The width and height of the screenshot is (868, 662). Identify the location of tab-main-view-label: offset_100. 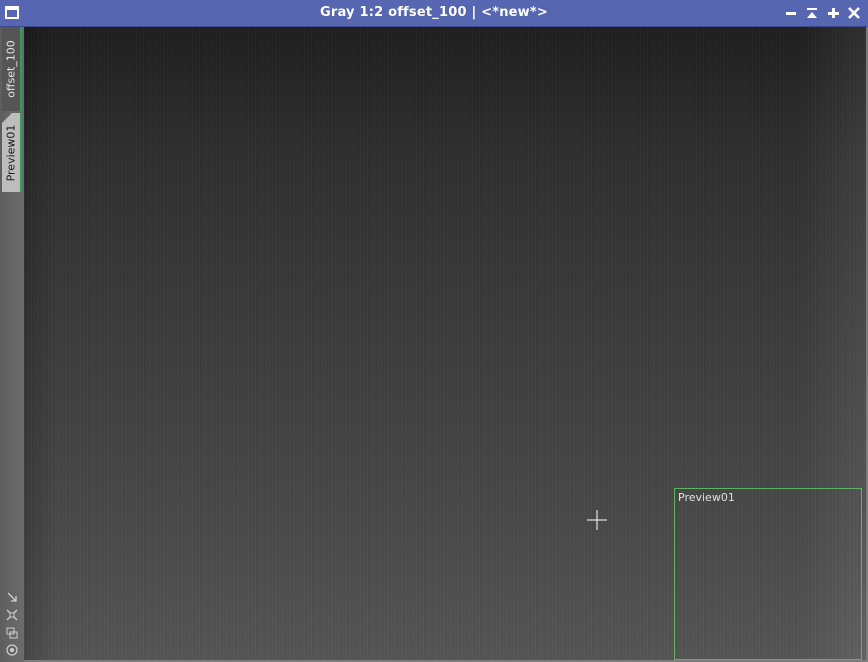
(11, 69).